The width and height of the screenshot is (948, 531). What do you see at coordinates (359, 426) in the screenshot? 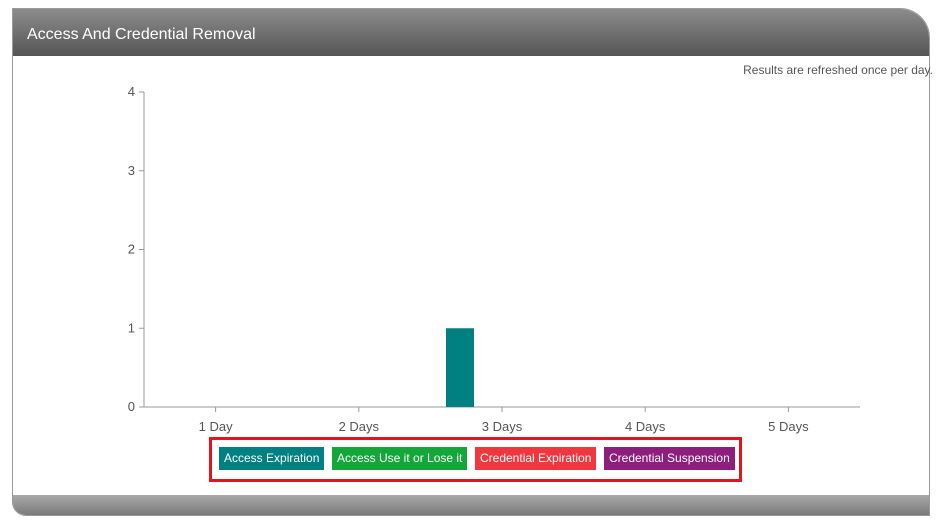
I see `x-tick-label: 2 Days` at bounding box center [359, 426].